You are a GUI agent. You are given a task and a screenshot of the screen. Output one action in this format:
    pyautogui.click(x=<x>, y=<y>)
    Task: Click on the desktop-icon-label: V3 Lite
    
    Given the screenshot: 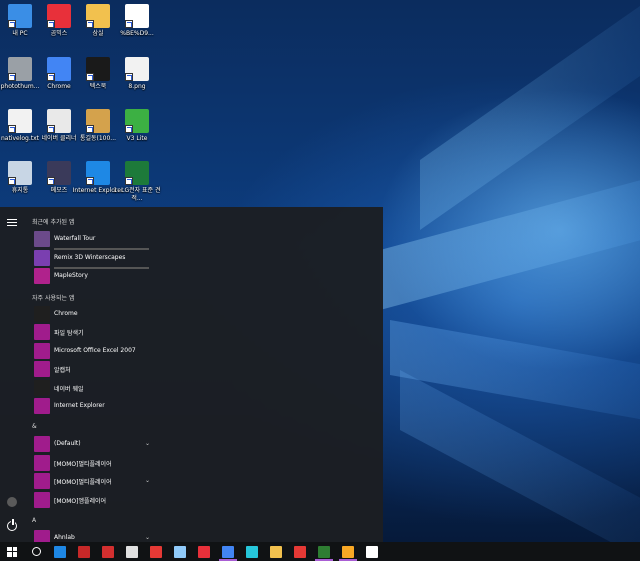 What is the action you would take?
    pyautogui.click(x=137, y=138)
    